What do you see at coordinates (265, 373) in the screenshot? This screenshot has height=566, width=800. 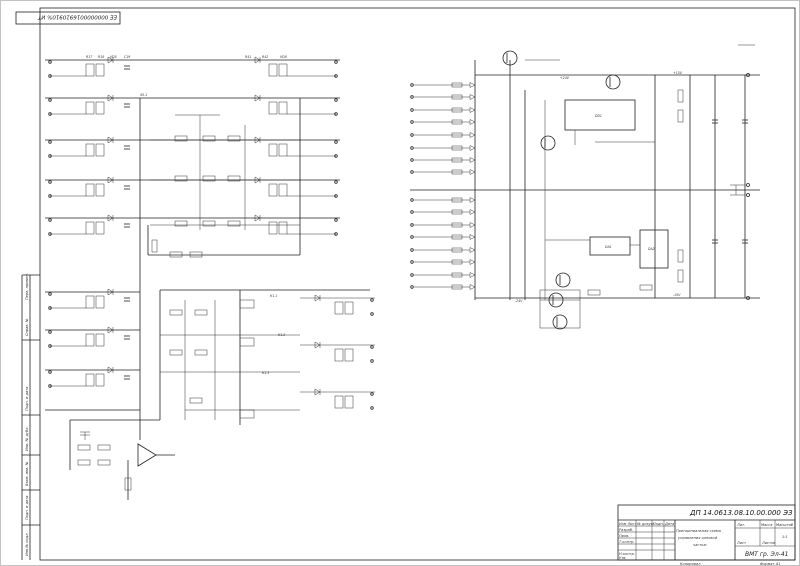 I see `relay-contact-k3: К1.3` at bounding box center [265, 373].